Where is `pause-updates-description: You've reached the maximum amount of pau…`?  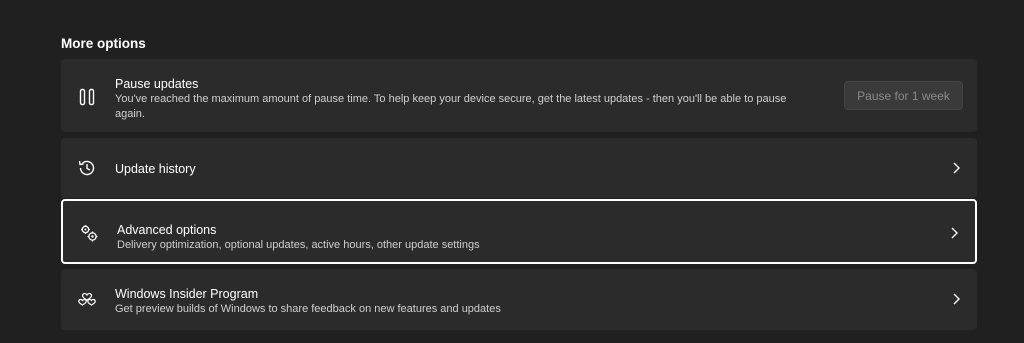 pause-updates-description: You've reached the maximum amount of pau… is located at coordinates (451, 106).